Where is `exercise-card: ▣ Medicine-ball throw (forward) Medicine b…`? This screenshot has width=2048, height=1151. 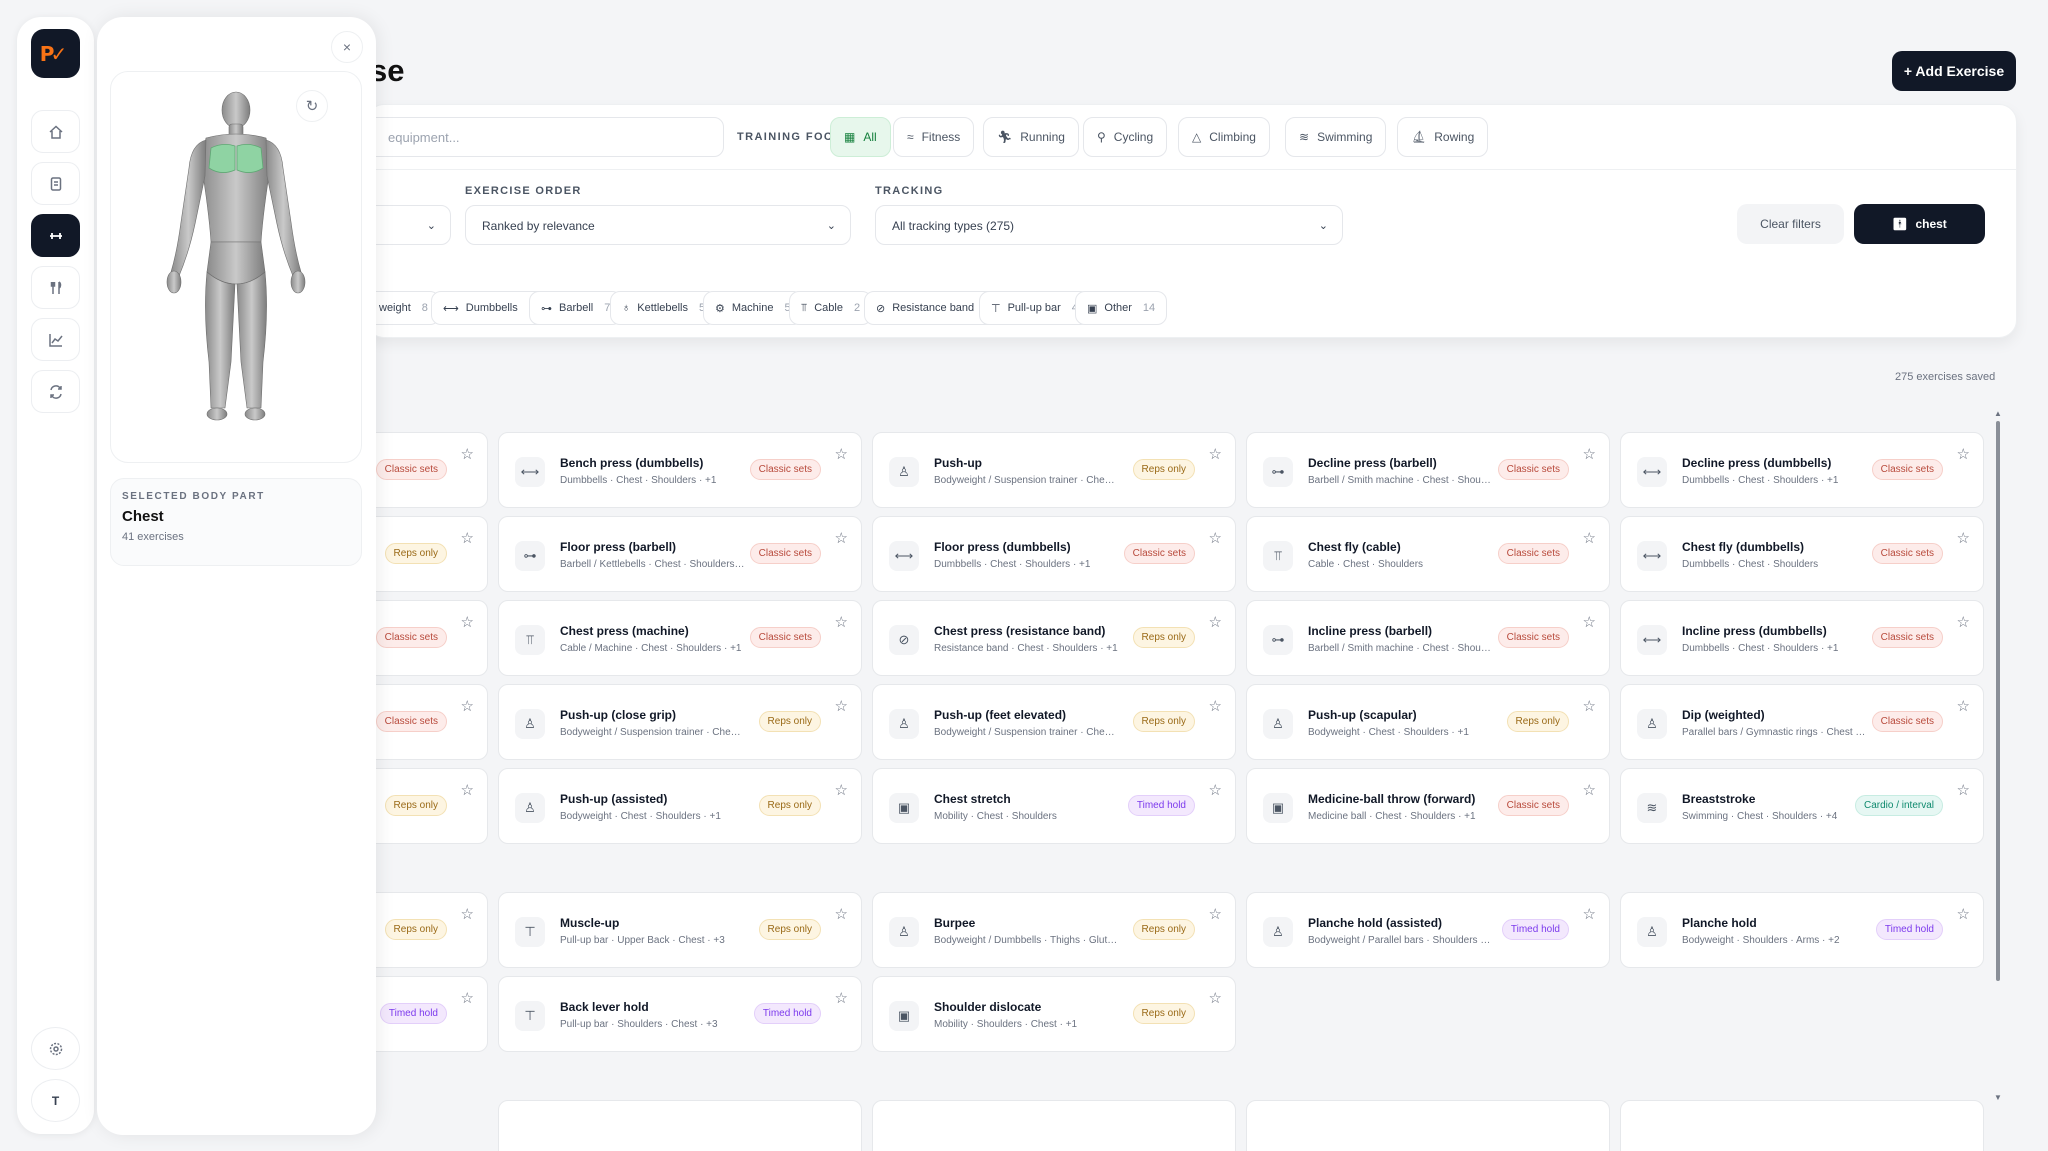 exercise-card: ▣ Medicine-ball throw (forward) Medicine b… is located at coordinates (1428, 806).